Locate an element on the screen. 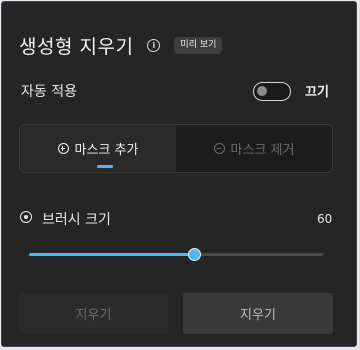 The height and width of the screenshot is (350, 360). mask-mode-segmented-control: 마스크 추가 마스크 제거 is located at coordinates (176, 148).